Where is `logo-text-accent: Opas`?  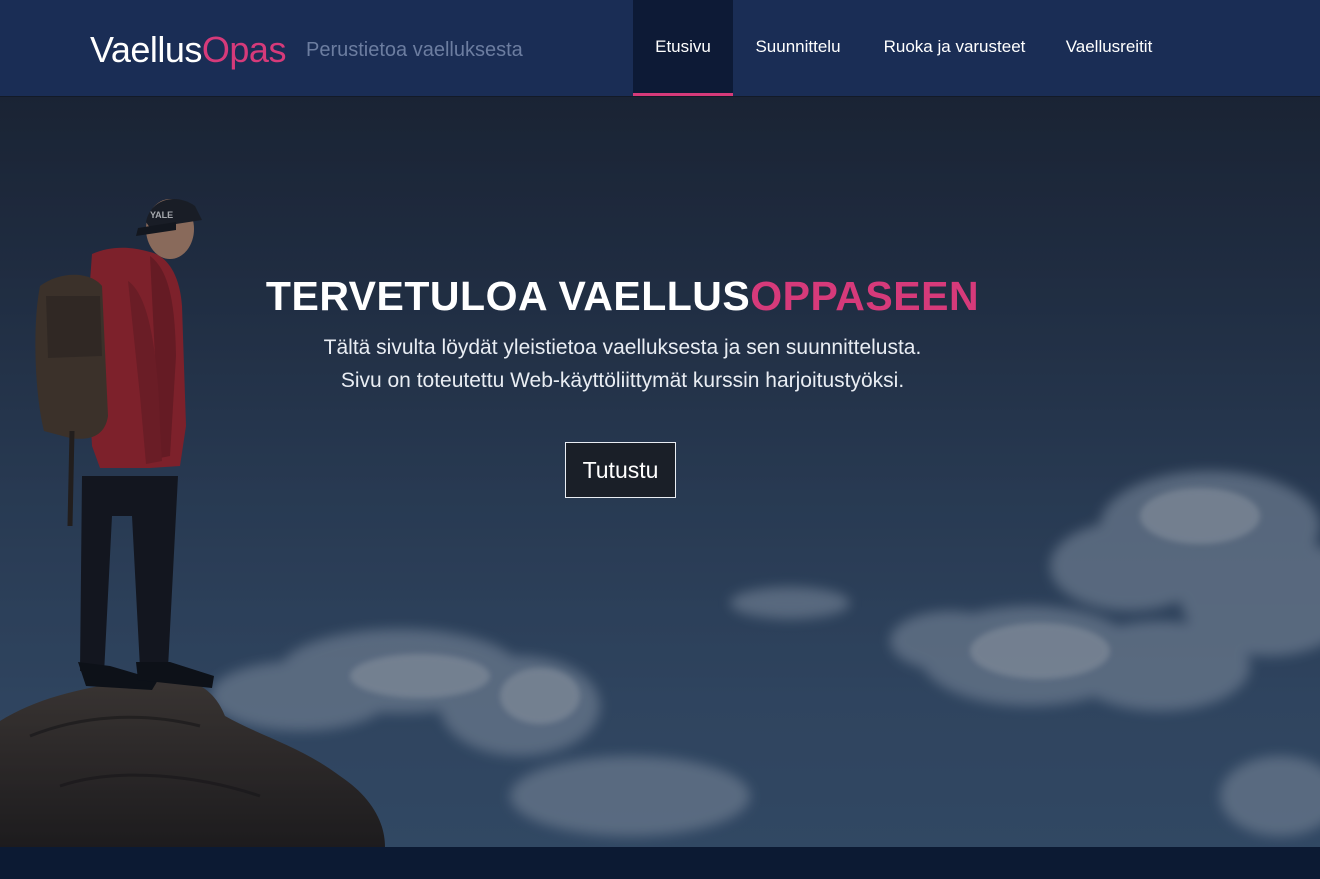
logo-text-accent: Opas is located at coordinates (244, 49).